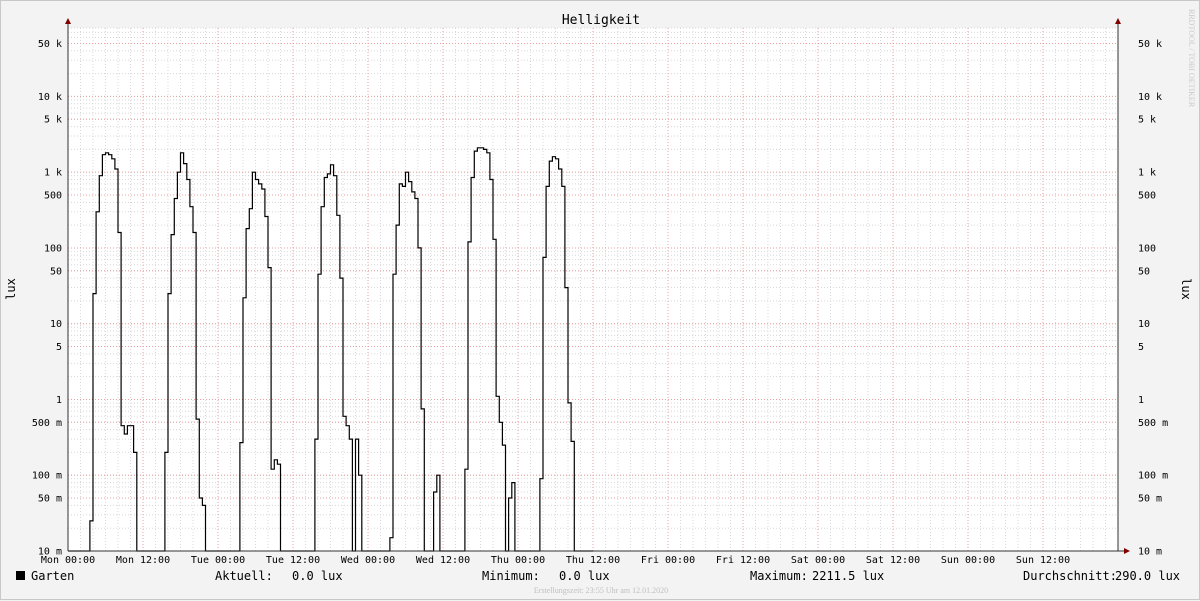 The image size is (1200, 601). I want to click on x-tick-label: Wed 12:00, so click(443, 560).